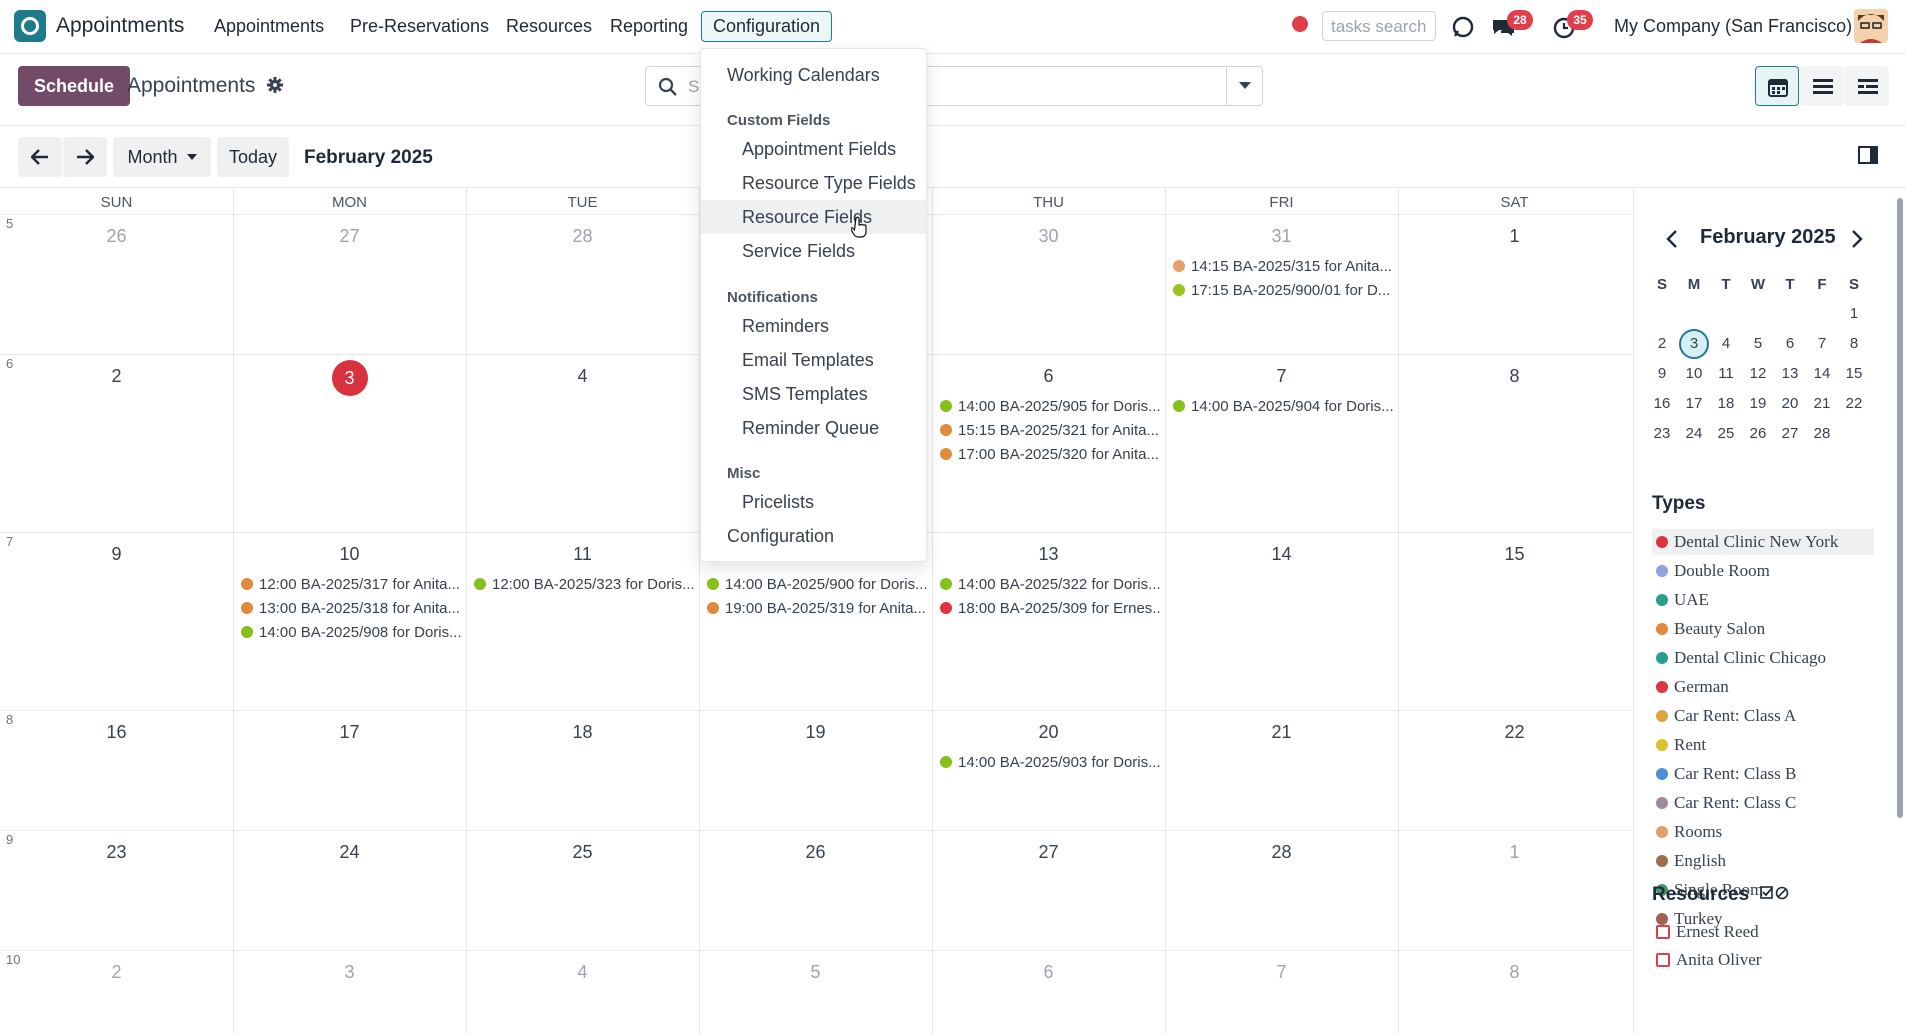  Describe the element at coordinates (582, 732) in the screenshot. I see `day-number: 18` at that location.